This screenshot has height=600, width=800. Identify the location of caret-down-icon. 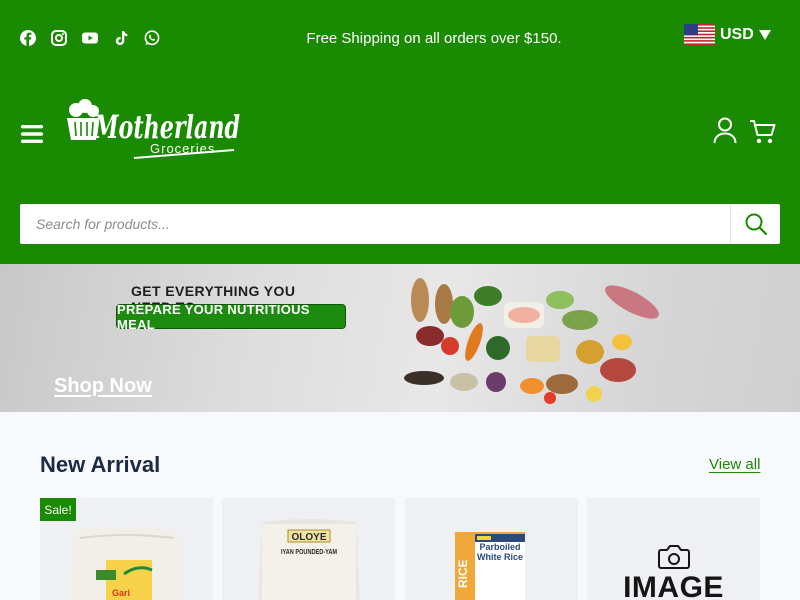
(764, 34).